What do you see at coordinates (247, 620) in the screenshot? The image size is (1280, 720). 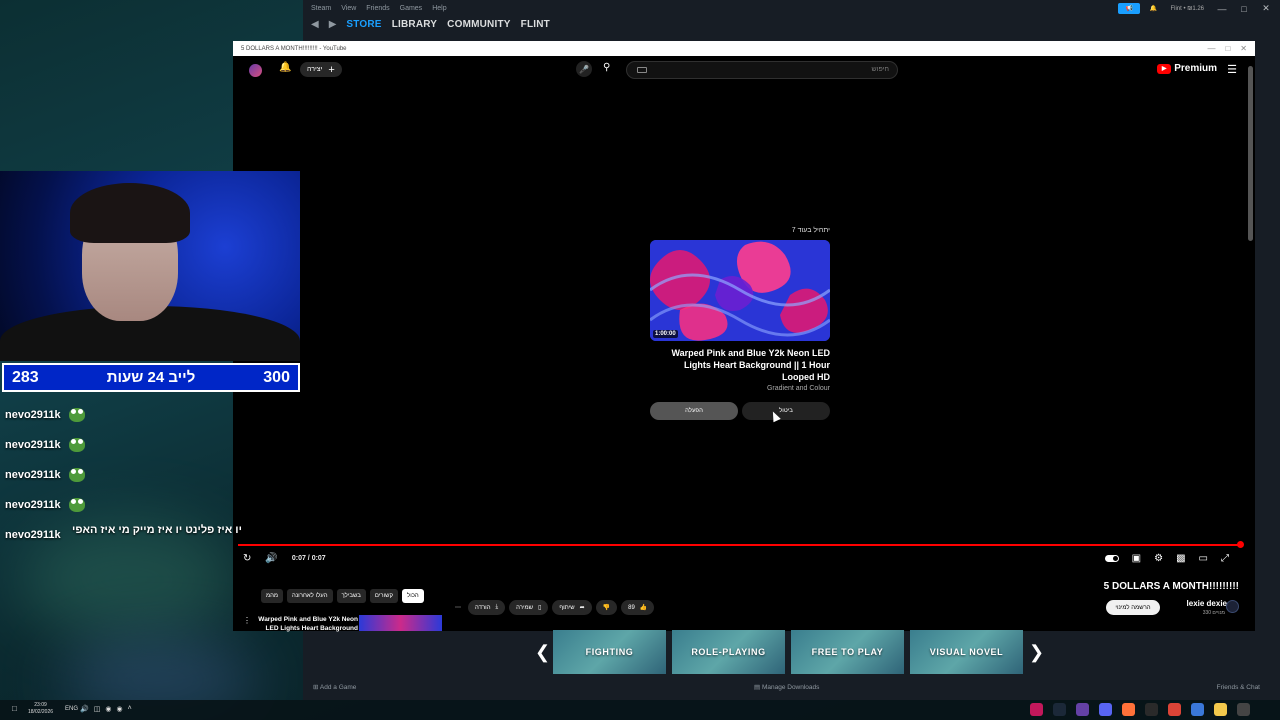 I see `more-vertical-icon: ⋮` at bounding box center [247, 620].